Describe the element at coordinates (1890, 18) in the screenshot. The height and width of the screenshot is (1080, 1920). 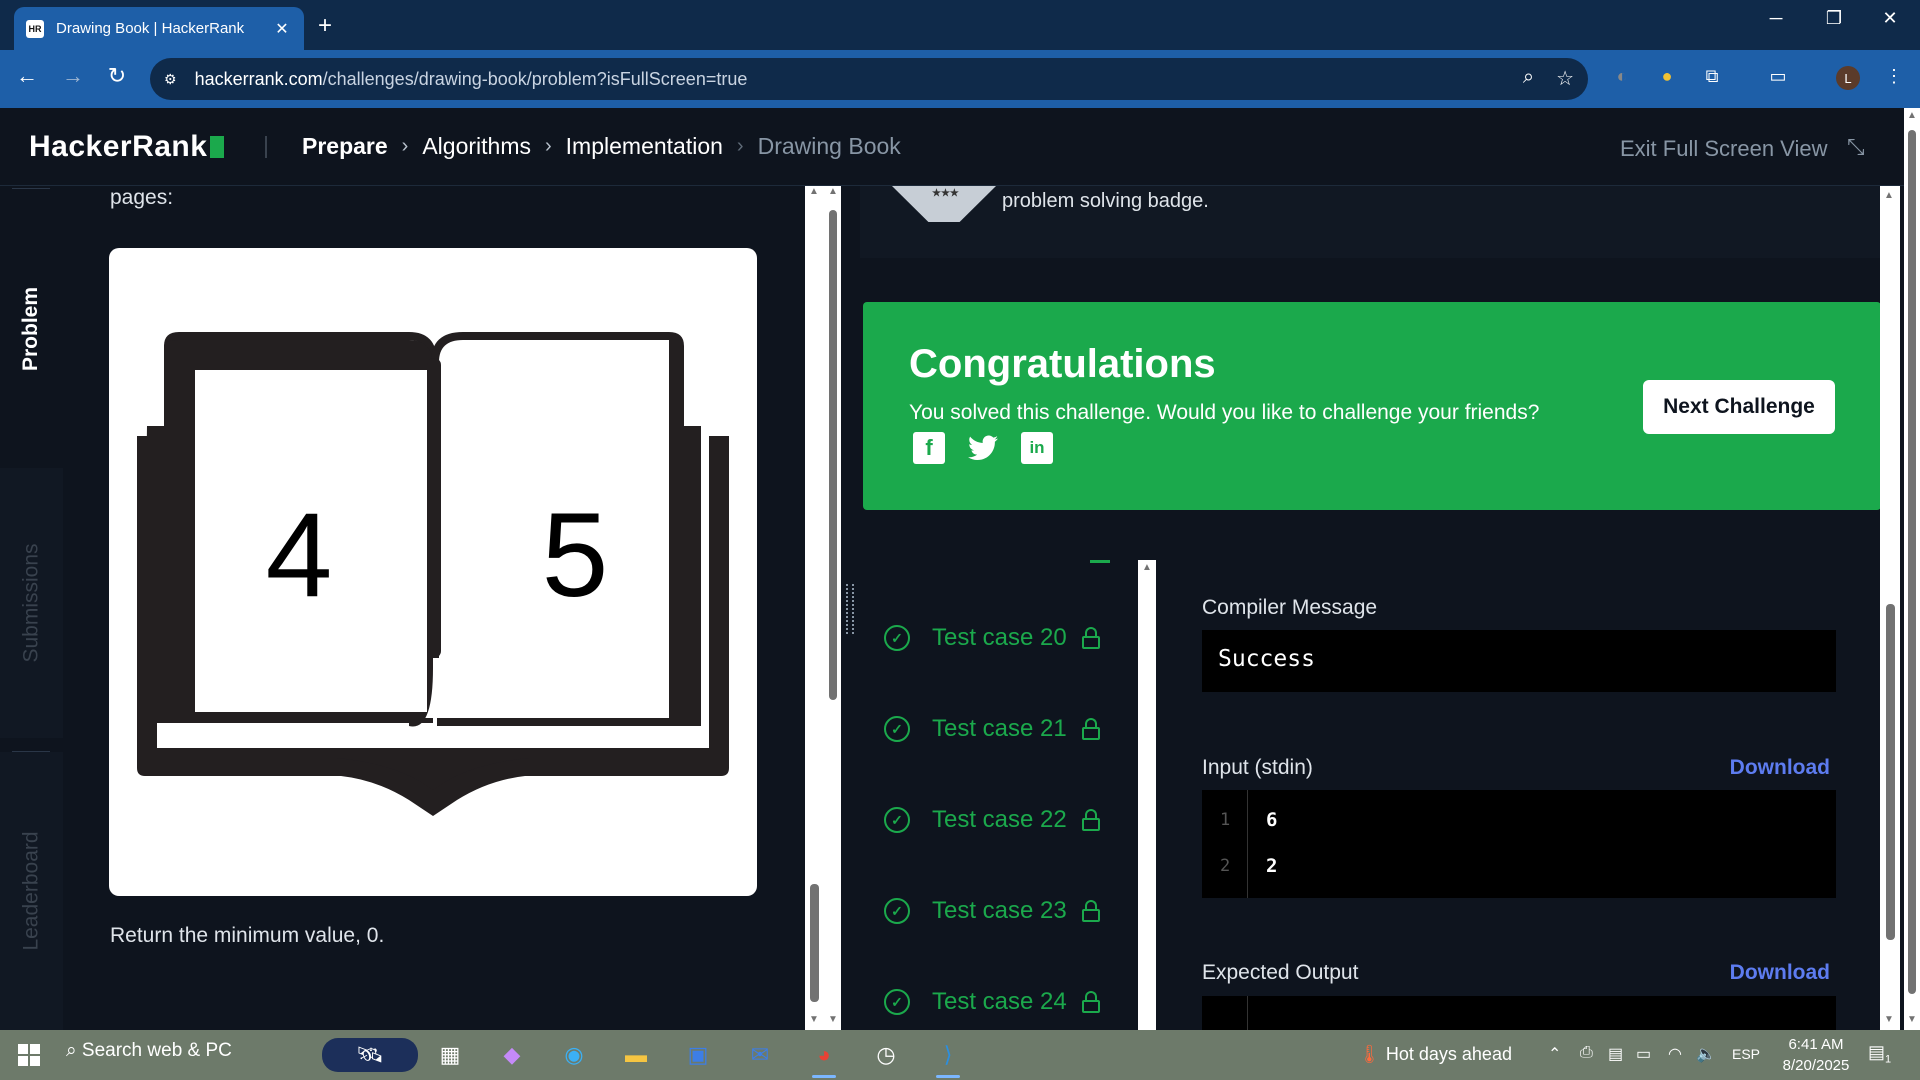
I see `window-close-icon: ✕` at that location.